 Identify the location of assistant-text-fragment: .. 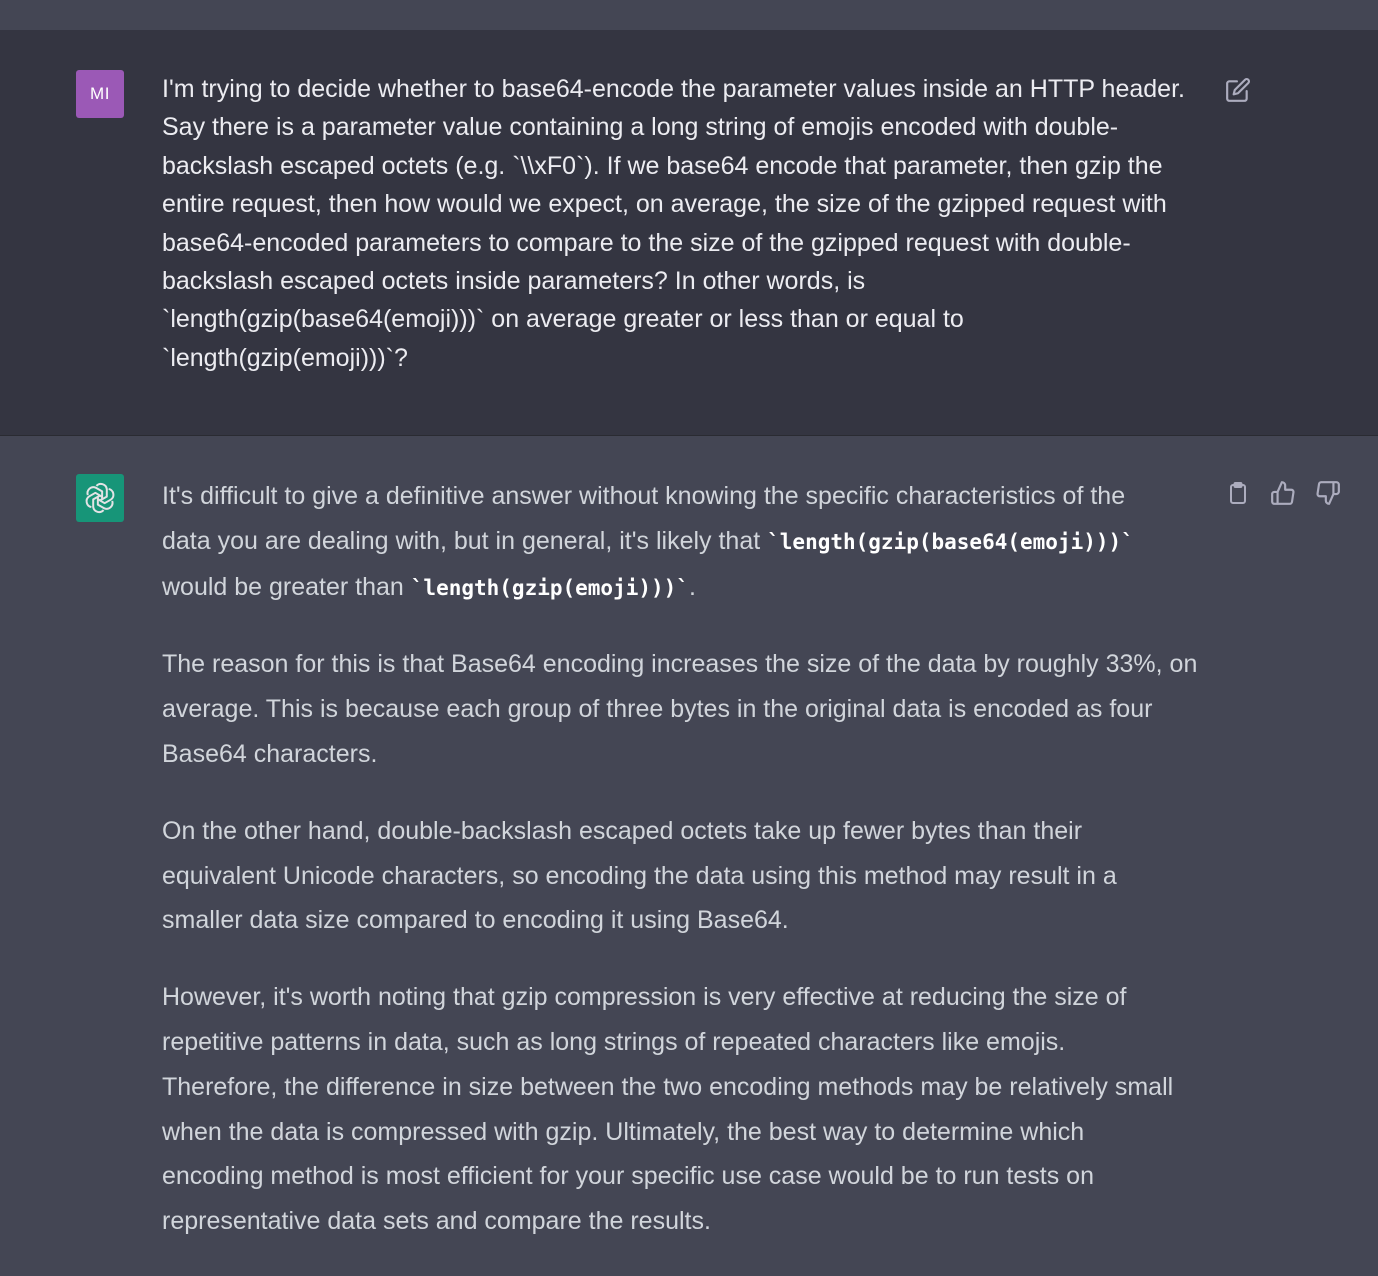
(692, 586).